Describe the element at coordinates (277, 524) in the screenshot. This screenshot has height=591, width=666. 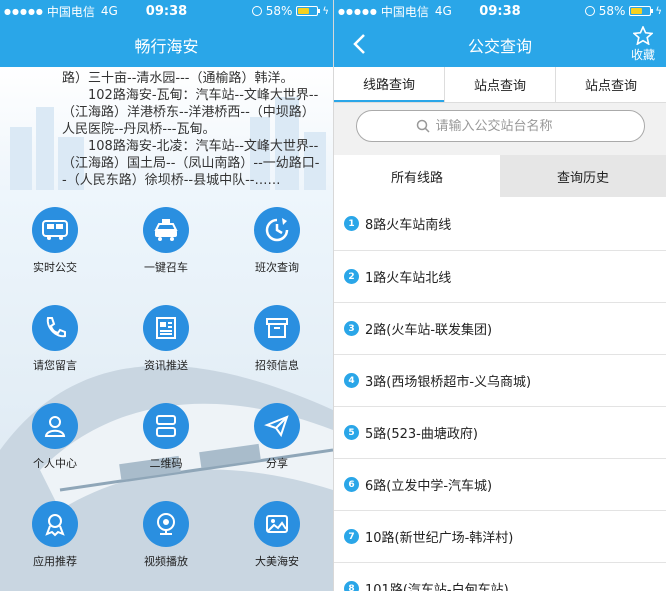
I see `picture-icon` at that location.